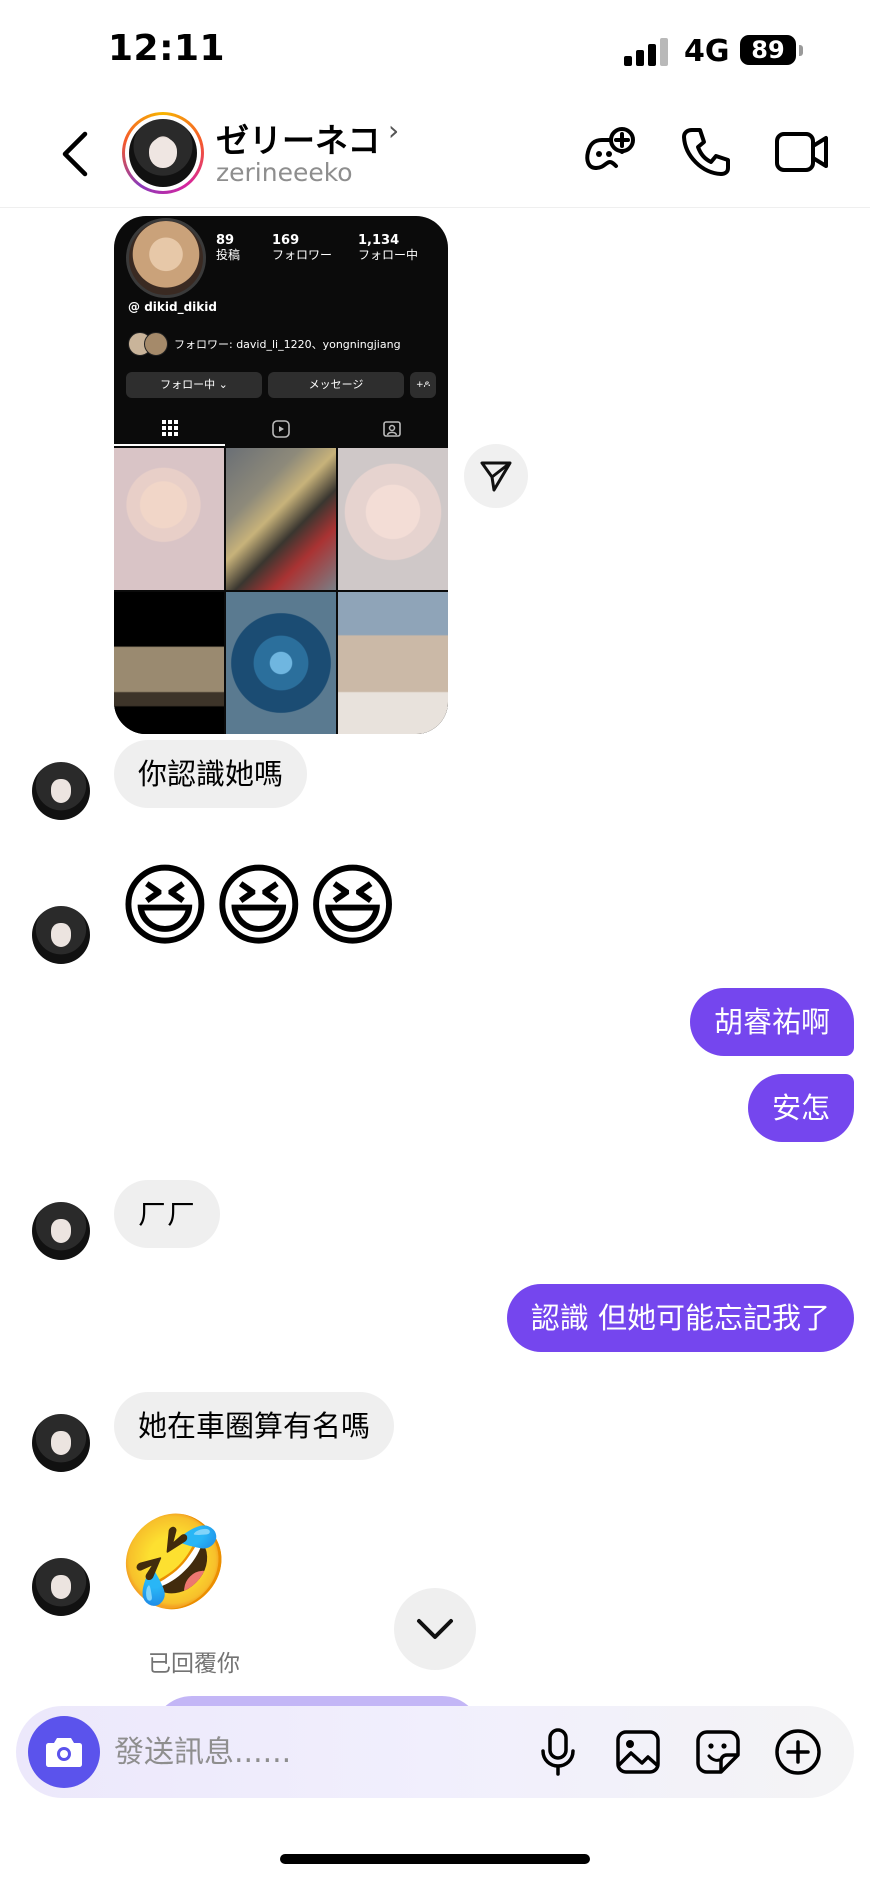 The image size is (870, 1882). I want to click on message-bubble: 你認識她嗎, so click(211, 774).